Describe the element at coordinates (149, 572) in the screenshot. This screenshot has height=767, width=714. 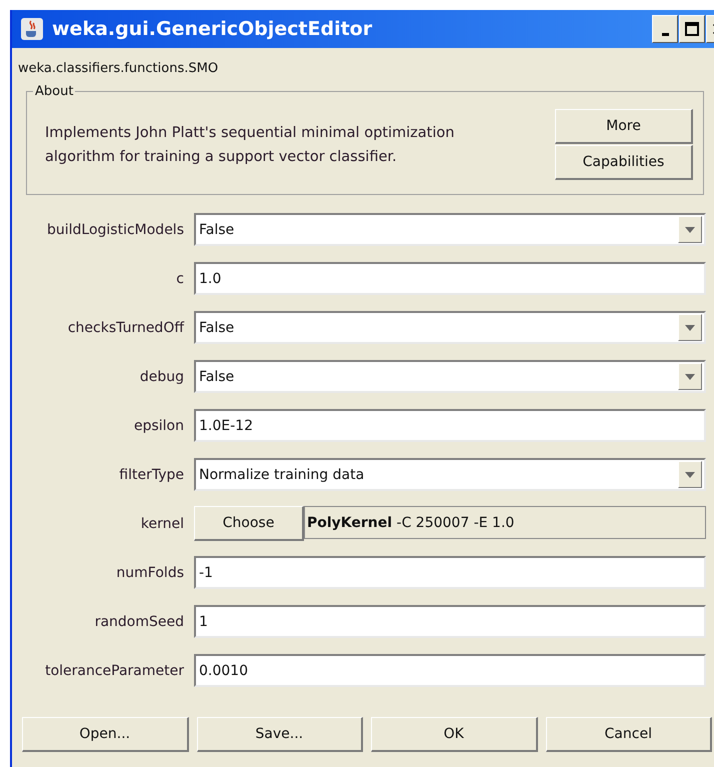
I see `property-label: numFolds` at that location.